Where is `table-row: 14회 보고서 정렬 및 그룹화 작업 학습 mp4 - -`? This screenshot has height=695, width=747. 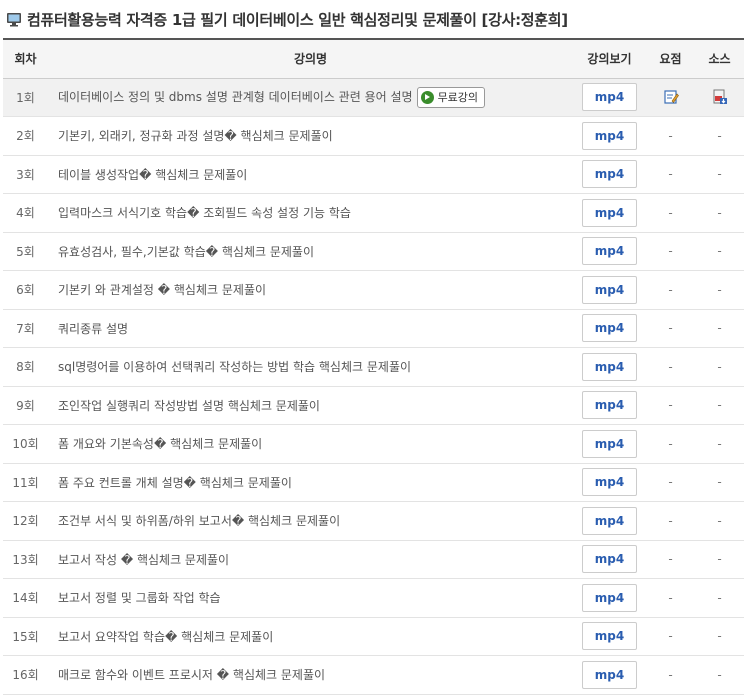
table-row: 14회 보고서 정렬 및 그룹화 작업 학습 mp4 - - is located at coordinates (373, 598).